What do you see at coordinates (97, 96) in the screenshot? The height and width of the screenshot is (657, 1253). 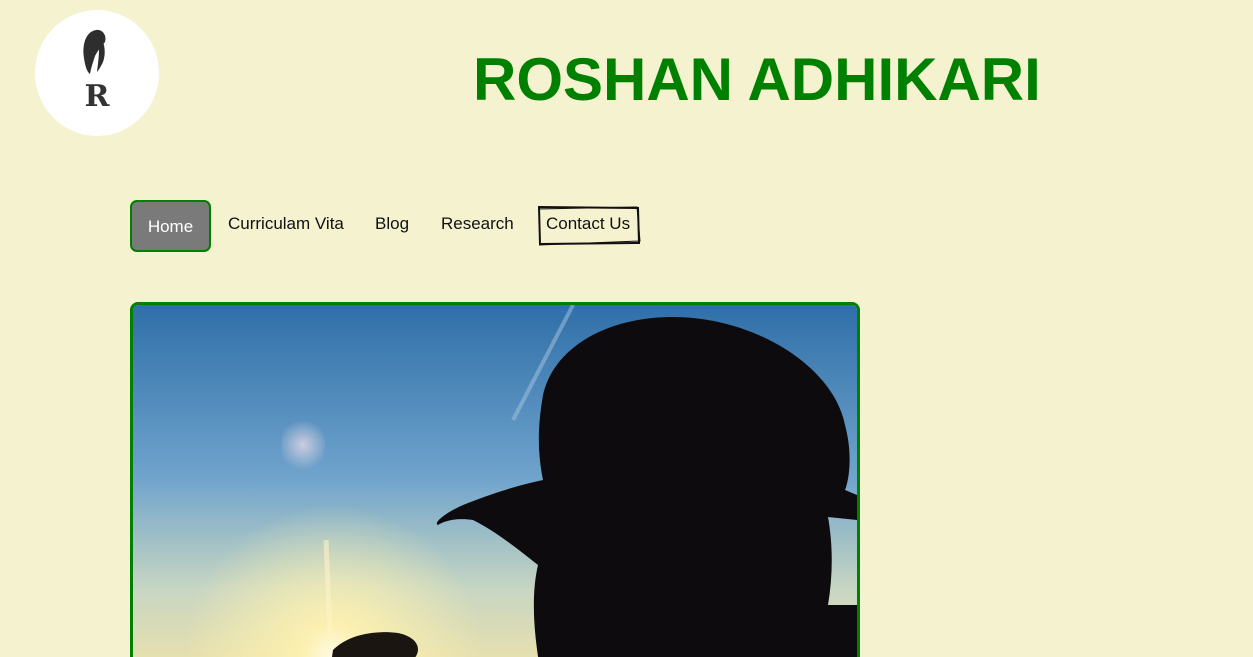 I see `logo-letter: R` at bounding box center [97, 96].